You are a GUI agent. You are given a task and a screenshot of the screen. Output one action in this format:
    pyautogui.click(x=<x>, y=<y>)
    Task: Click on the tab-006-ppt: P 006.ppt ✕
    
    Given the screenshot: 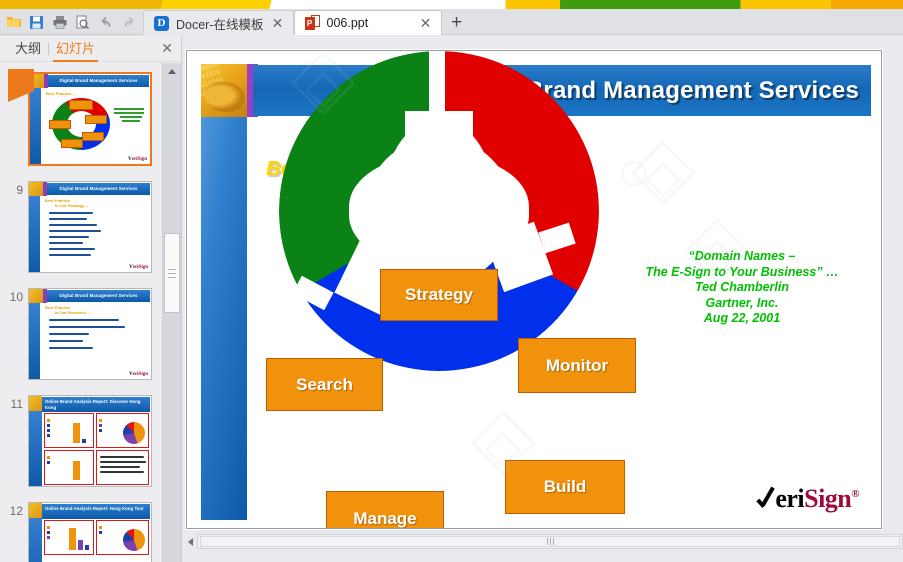 What is the action you would take?
    pyautogui.click(x=367, y=22)
    